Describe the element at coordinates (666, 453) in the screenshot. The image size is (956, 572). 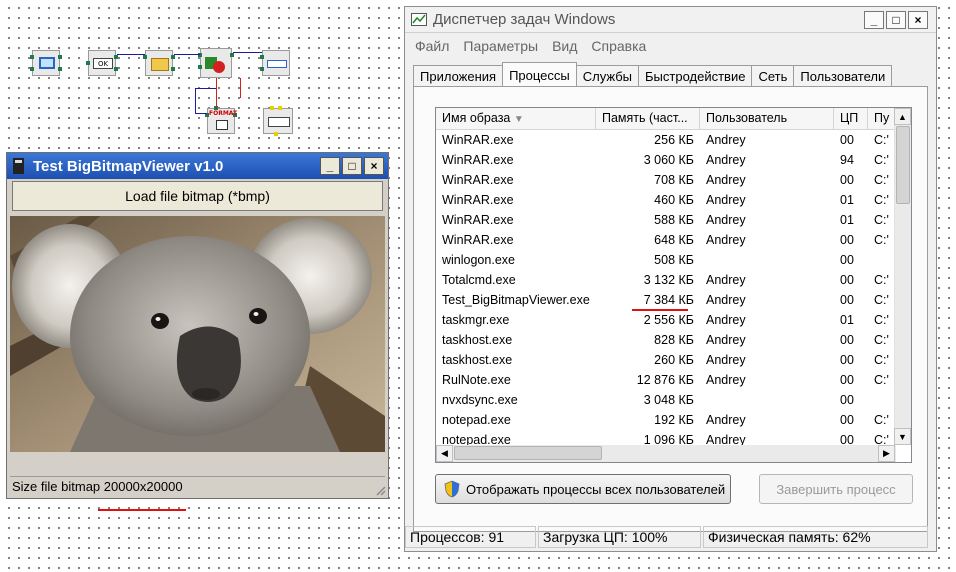
I see `horizontal-scrollbar: ◀ ▶` at that location.